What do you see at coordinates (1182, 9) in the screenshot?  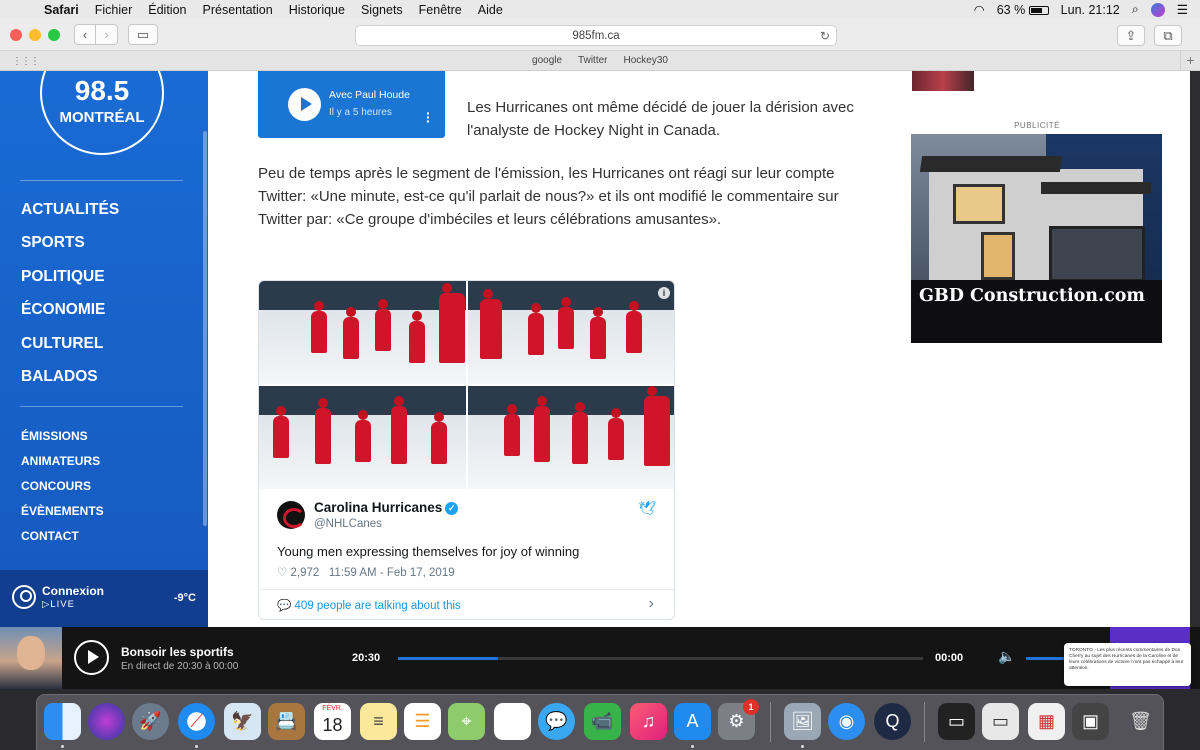 I see `notification-center-icon: ☰` at bounding box center [1182, 9].